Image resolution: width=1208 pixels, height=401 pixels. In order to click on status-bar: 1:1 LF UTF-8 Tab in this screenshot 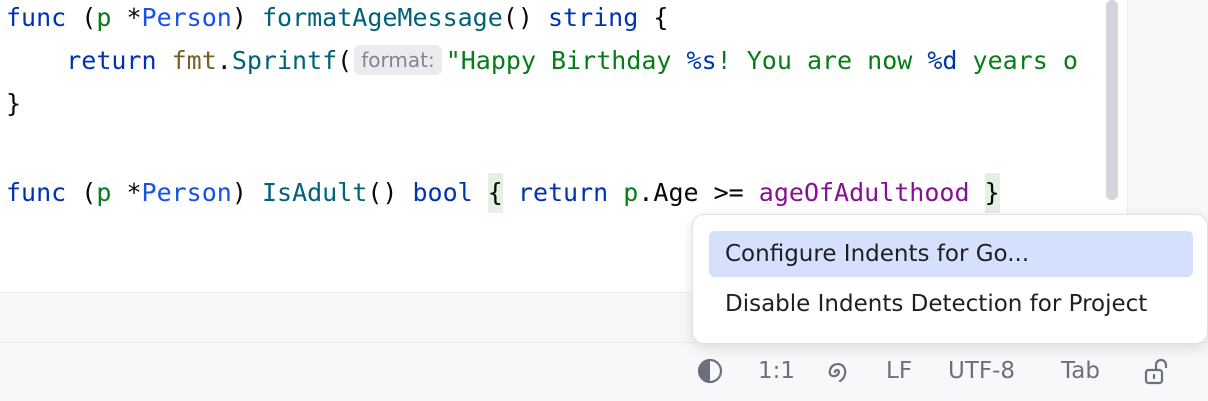, I will do `click(604, 371)`.